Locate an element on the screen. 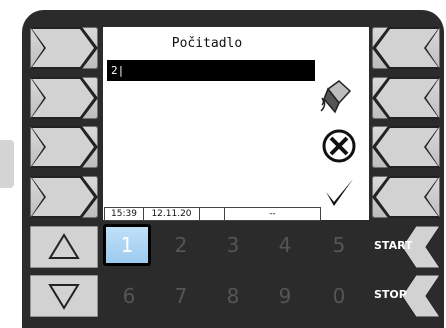  page-title: Počitadlo is located at coordinates (207, 43).